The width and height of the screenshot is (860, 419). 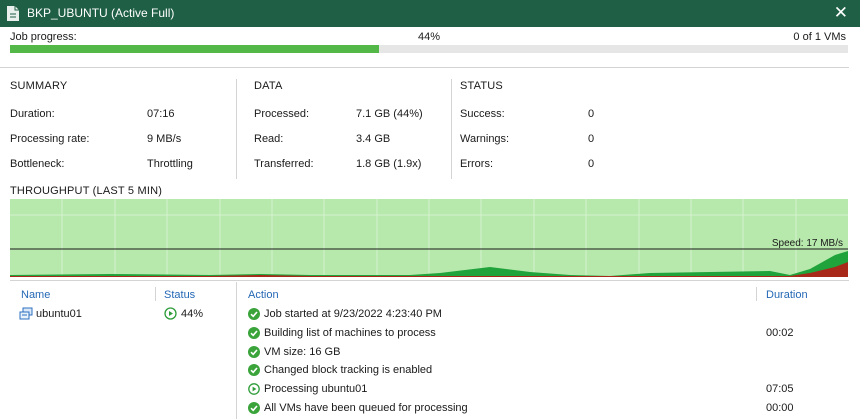 I want to click on data-title: DATA, so click(x=268, y=86).